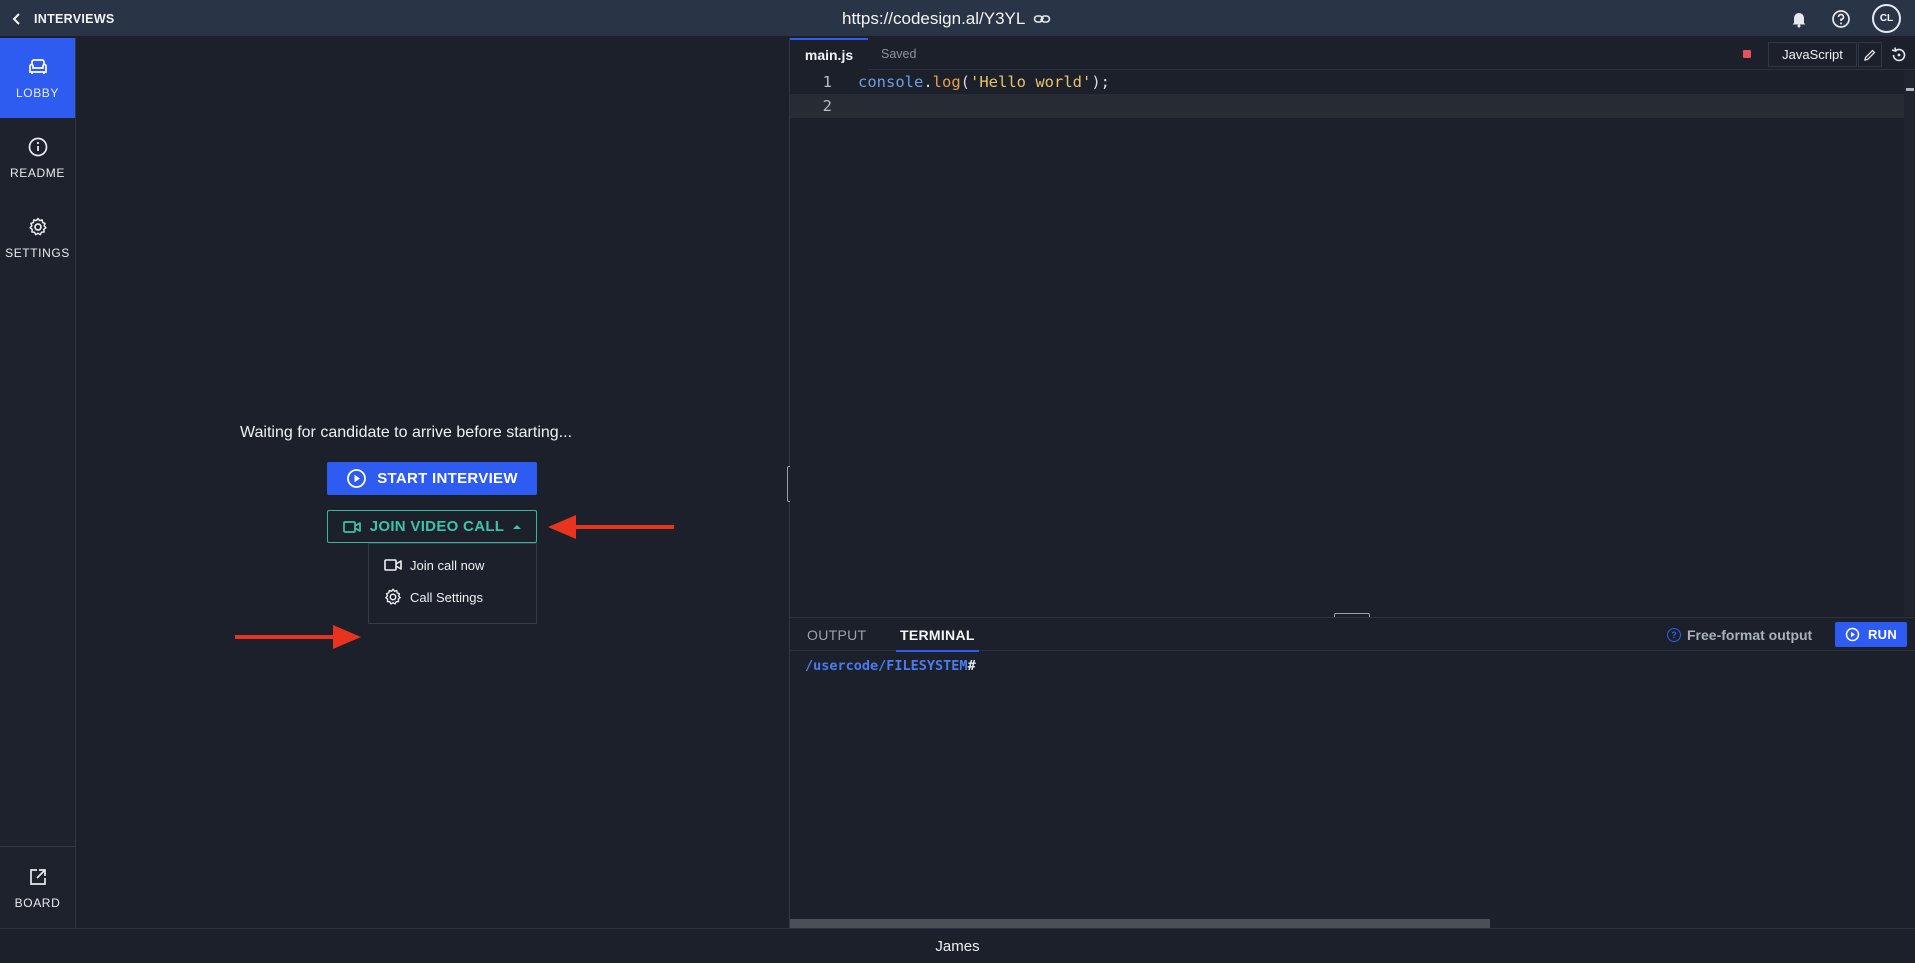  I want to click on free-format-label: Free-format output, so click(1750, 634).